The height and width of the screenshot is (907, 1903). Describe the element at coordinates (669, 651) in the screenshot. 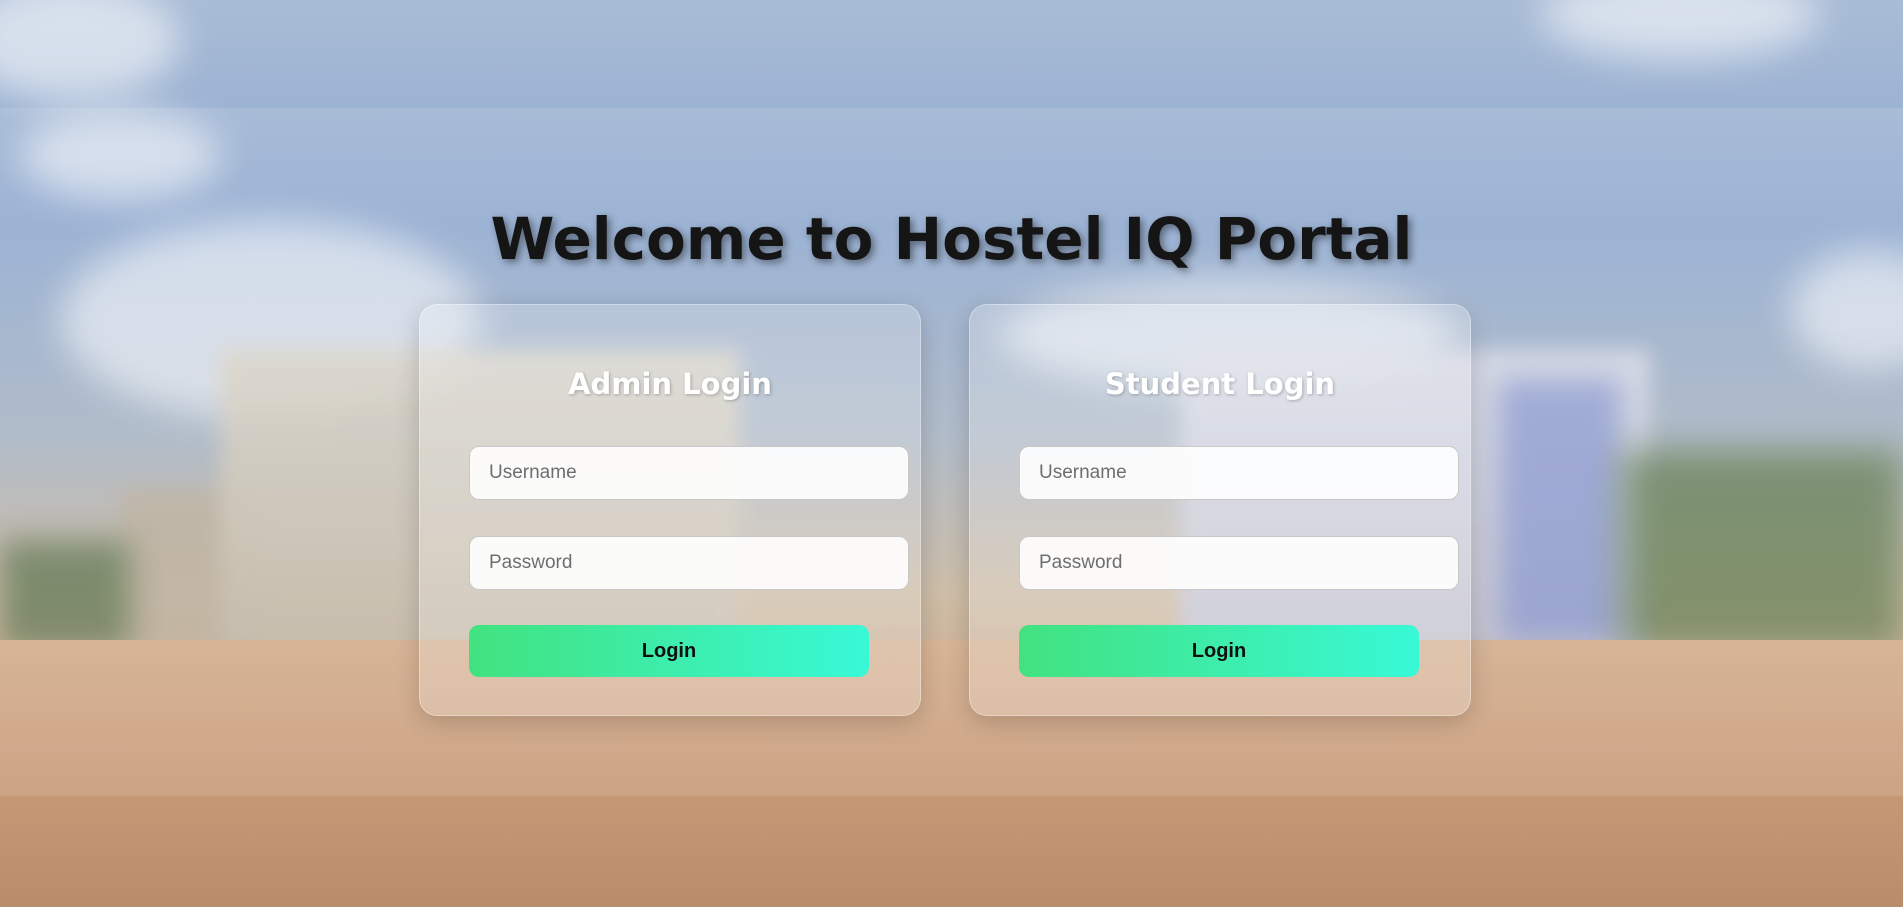

I see `admin-login-button: Login` at that location.